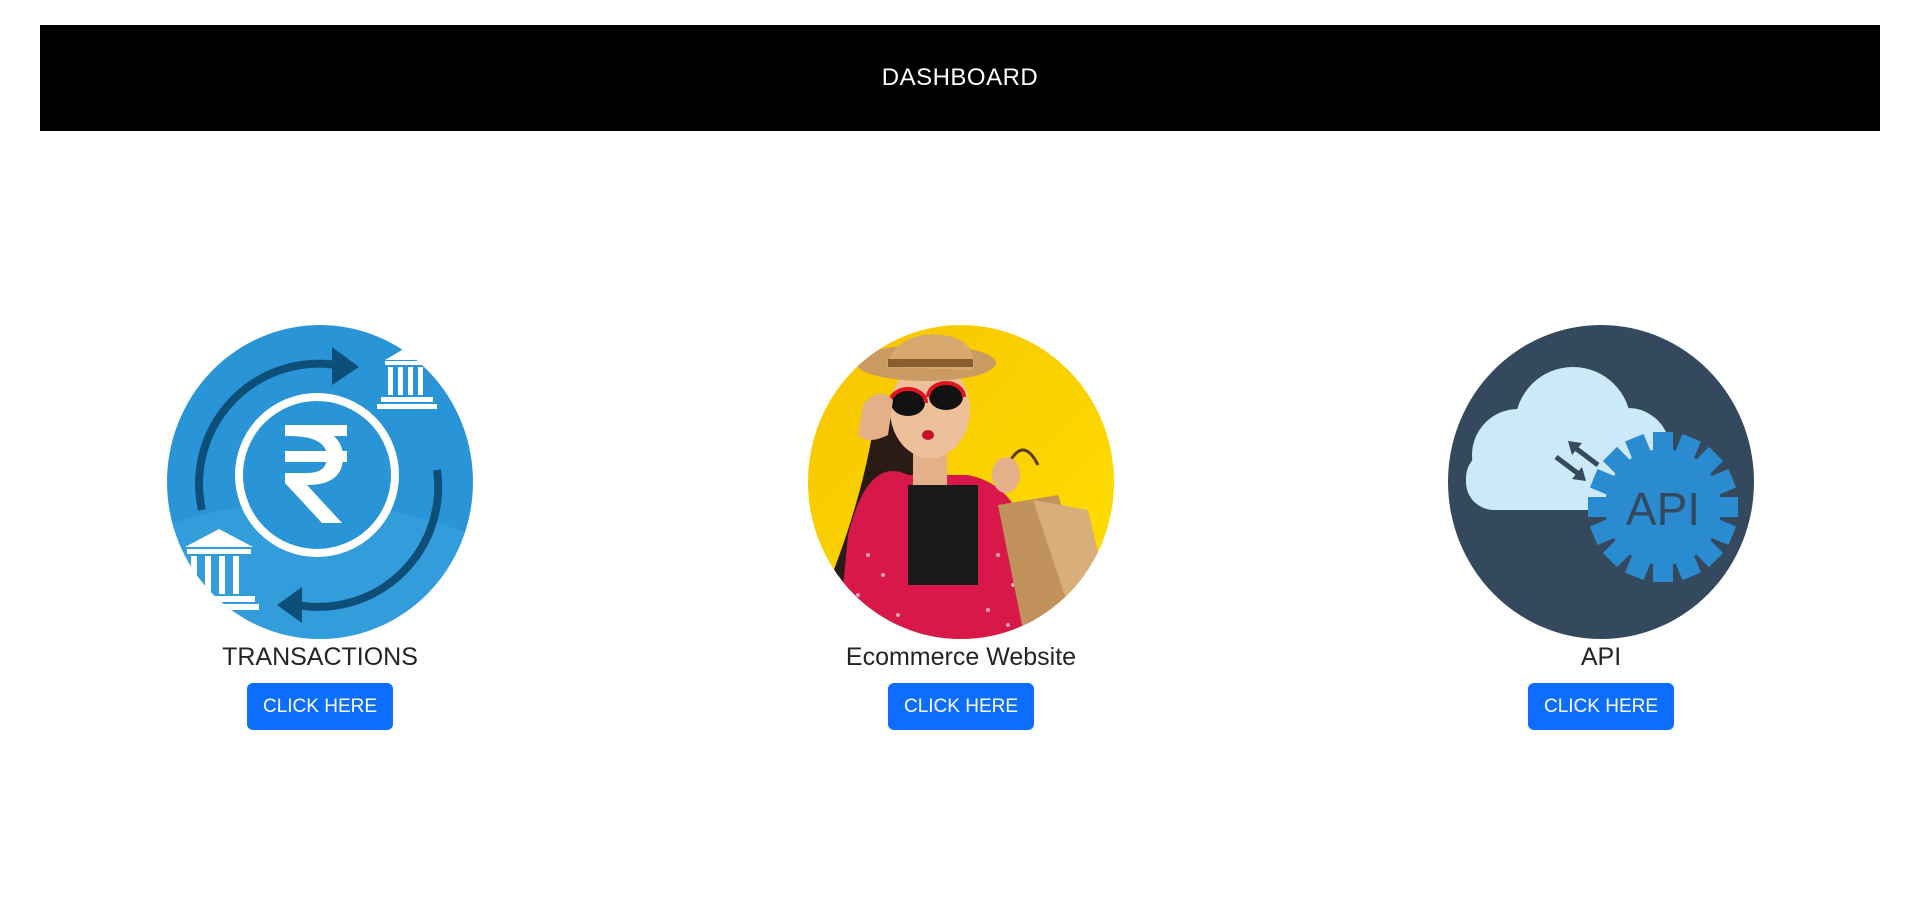 Image resolution: width=1920 pixels, height=921 pixels. I want to click on cloud-api-gear-icon: API, so click(1601, 482).